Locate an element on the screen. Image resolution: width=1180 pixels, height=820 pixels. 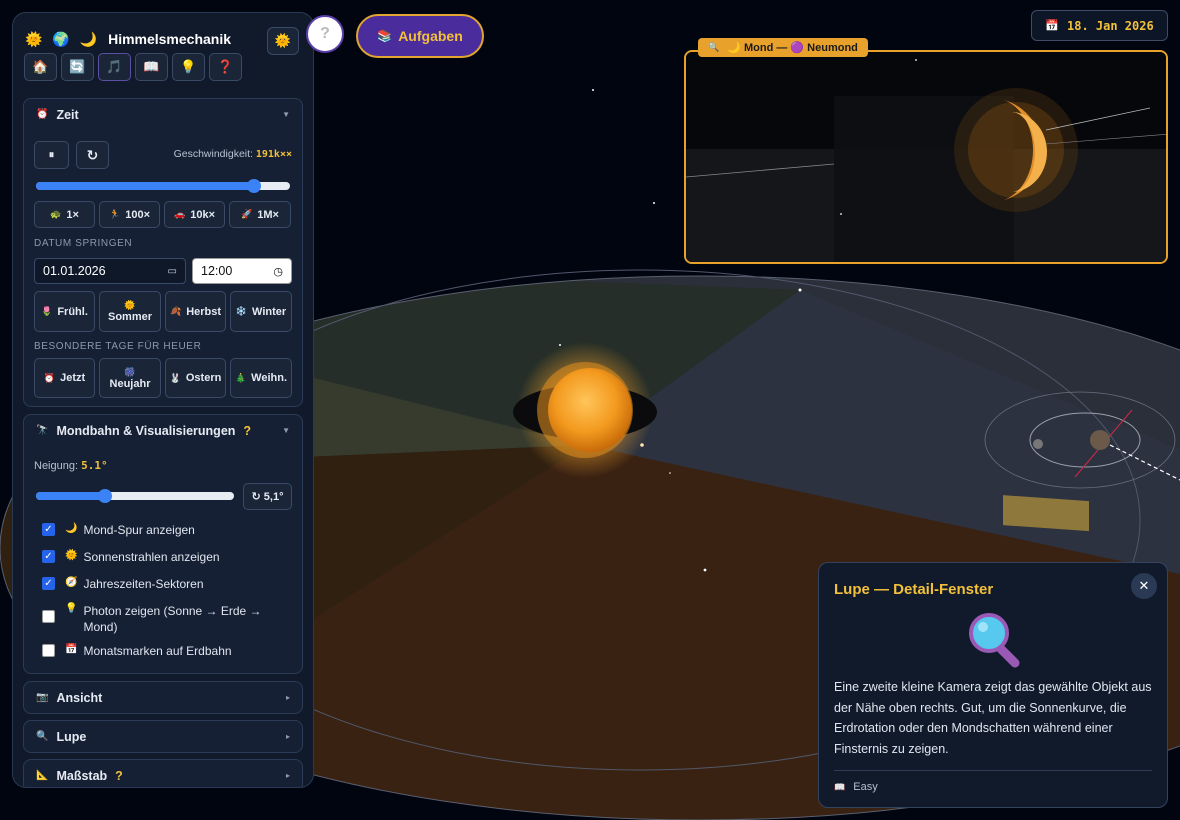
calendar-icon: 📅 is located at coordinates (1052, 25).